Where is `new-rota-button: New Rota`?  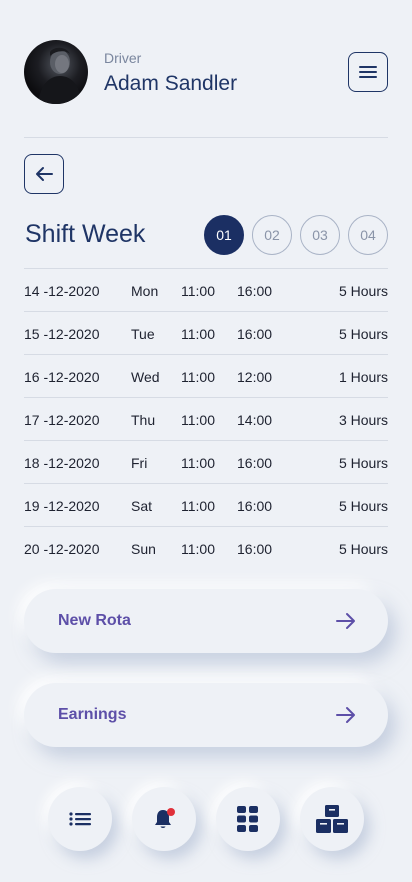
new-rota-button: New Rota is located at coordinates (206, 621).